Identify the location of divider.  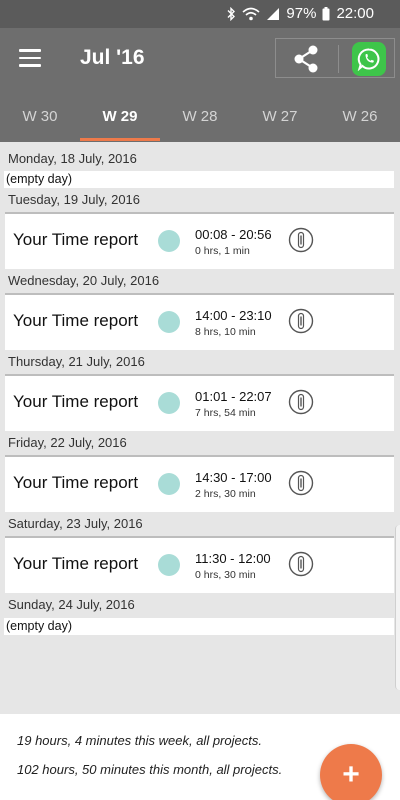
(338, 59).